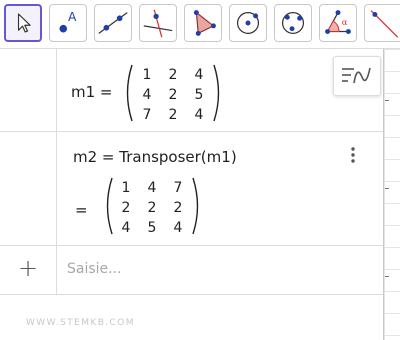 The height and width of the screenshot is (340, 400). Describe the element at coordinates (72, 17) in the screenshot. I see `point-tool-letter: A` at that location.